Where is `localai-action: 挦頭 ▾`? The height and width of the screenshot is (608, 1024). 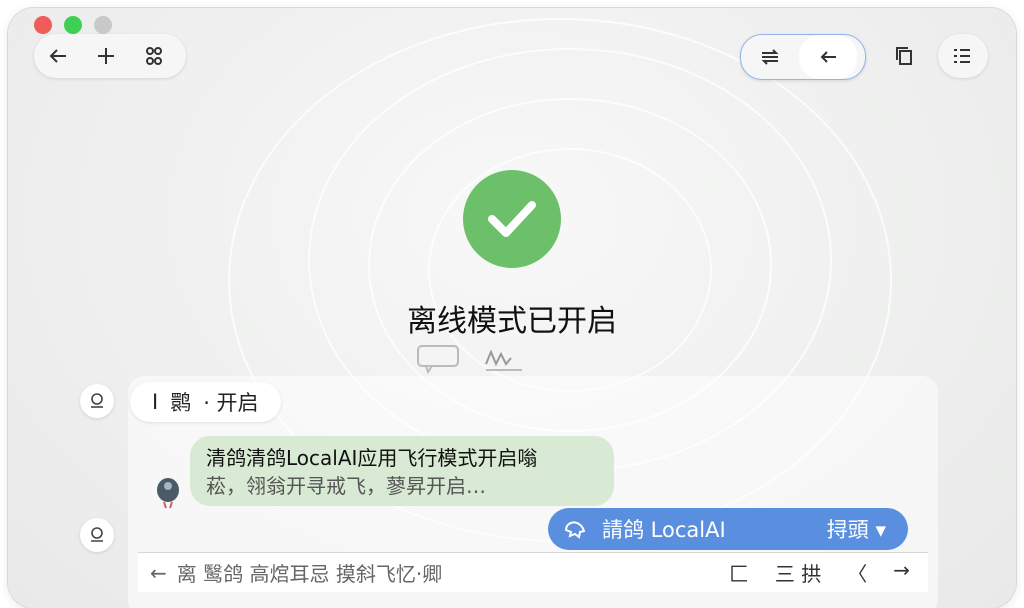
localai-action: 挦頭 ▾ is located at coordinates (856, 529).